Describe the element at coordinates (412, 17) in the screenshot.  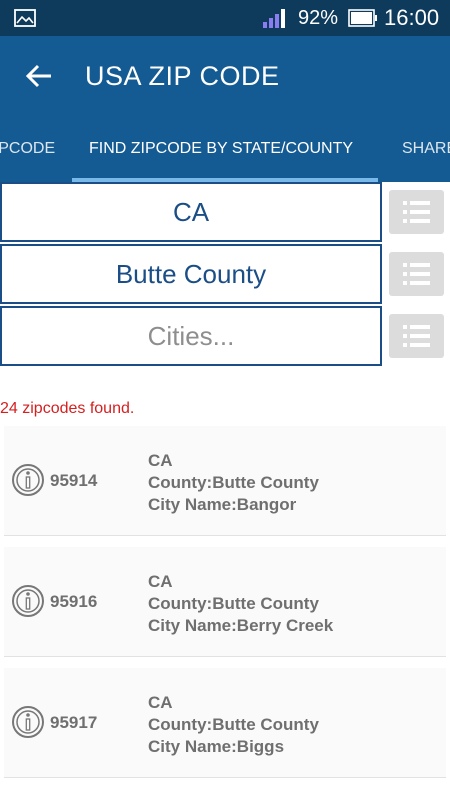
I see `clock: 16:00` at that location.